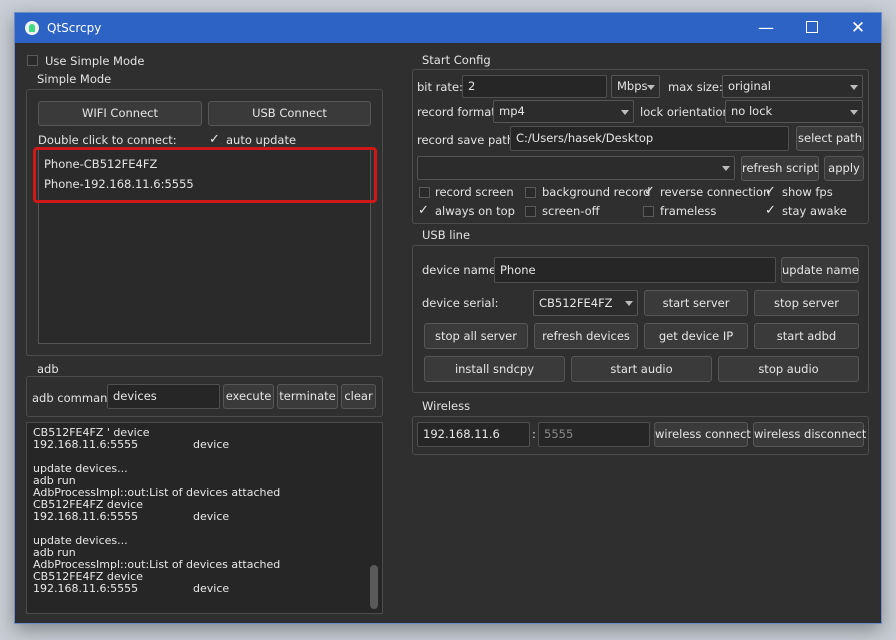 The width and height of the screenshot is (896, 640). What do you see at coordinates (792, 86) in the screenshot?
I see `max-size-select: original` at bounding box center [792, 86].